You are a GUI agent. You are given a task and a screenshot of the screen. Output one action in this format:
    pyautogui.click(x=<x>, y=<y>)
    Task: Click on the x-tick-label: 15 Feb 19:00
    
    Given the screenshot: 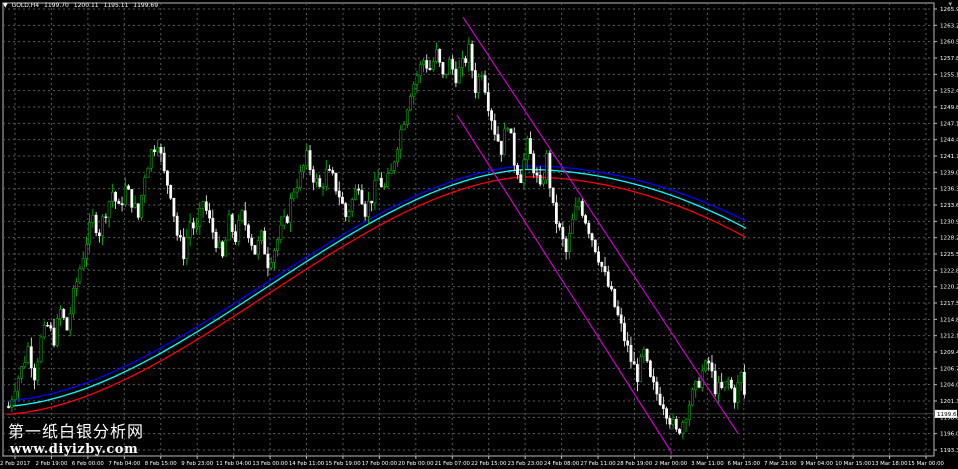 What is the action you would take?
    pyautogui.click(x=343, y=464)
    